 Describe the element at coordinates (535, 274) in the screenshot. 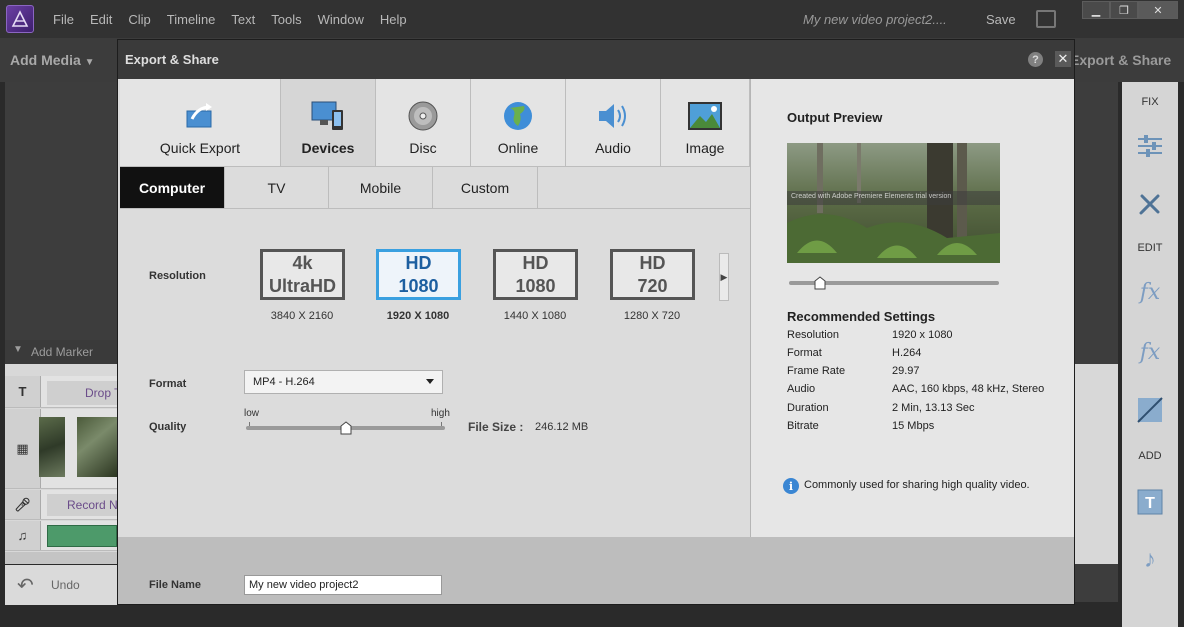

I see `resolution-option-1440: HD 1080` at that location.